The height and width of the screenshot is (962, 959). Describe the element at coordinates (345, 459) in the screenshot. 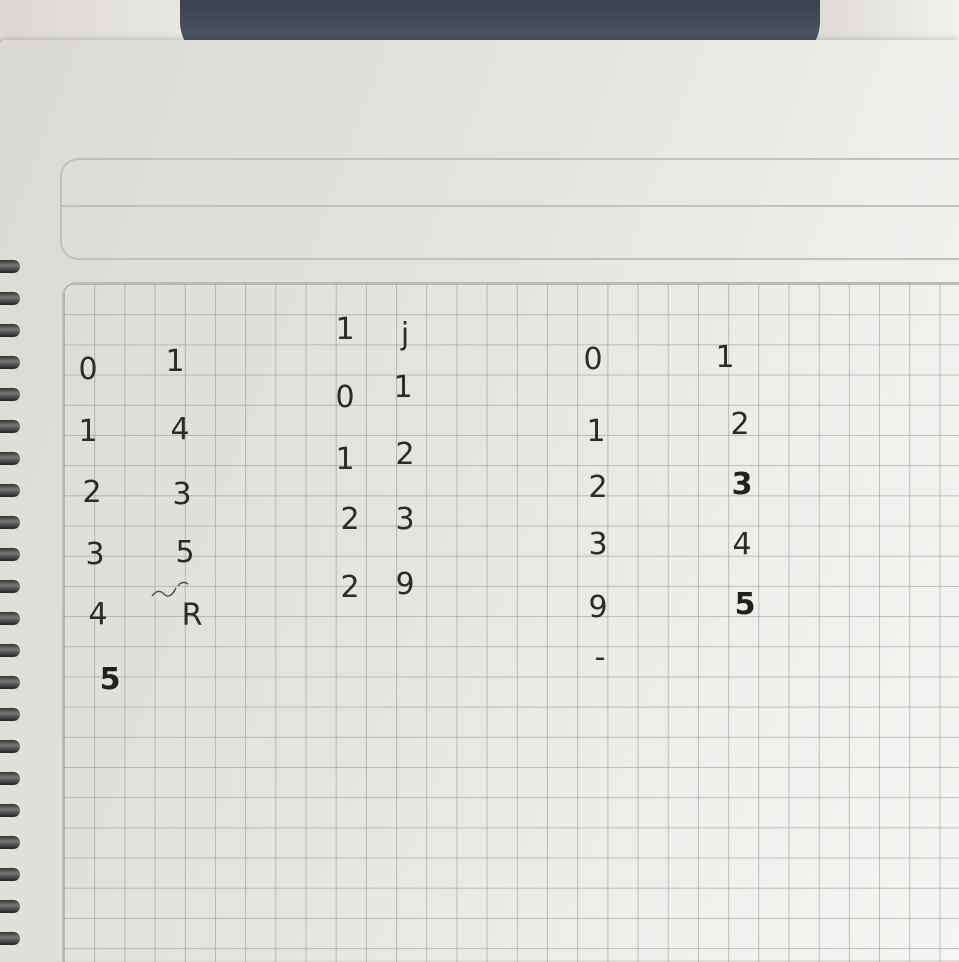

I see `col3-value: 1` at that location.